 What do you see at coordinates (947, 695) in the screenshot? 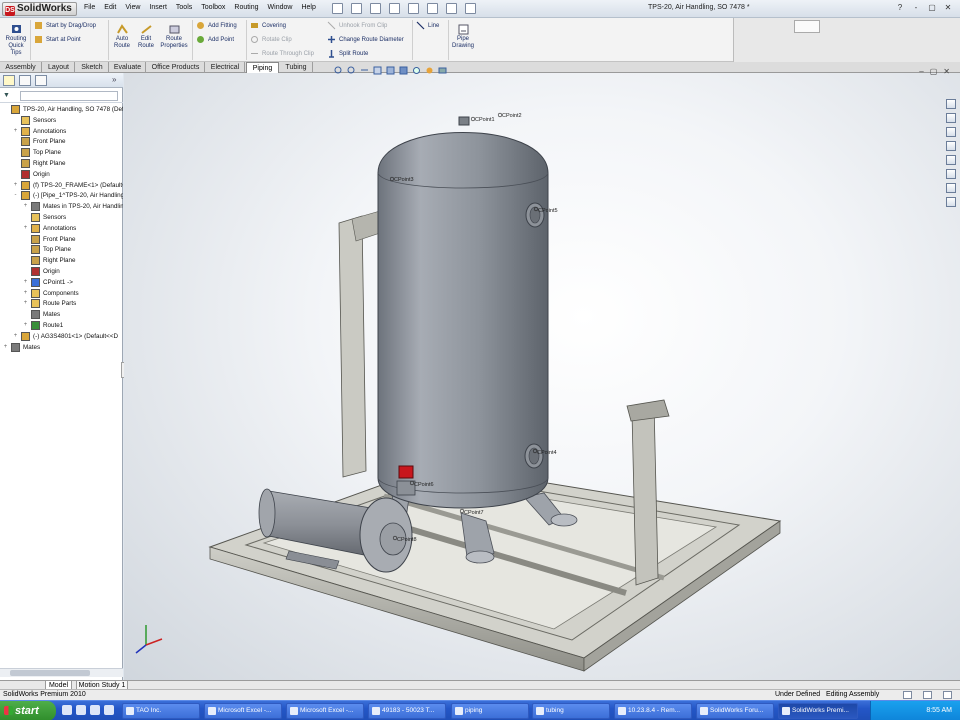
I see `help-status-icon` at bounding box center [947, 695].